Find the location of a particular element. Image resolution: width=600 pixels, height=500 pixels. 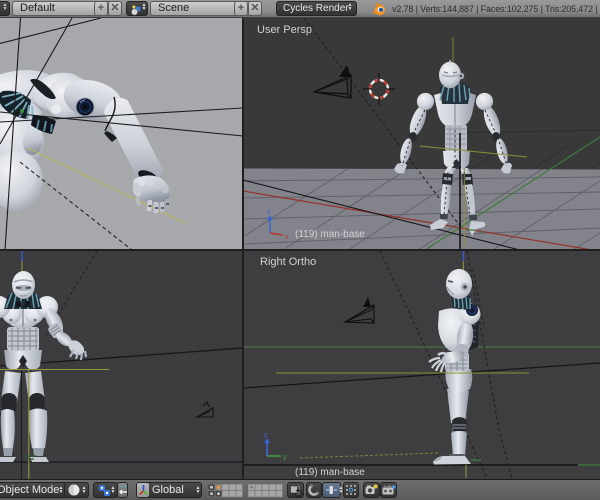

svg-text: x is located at coordinates (287, 237).